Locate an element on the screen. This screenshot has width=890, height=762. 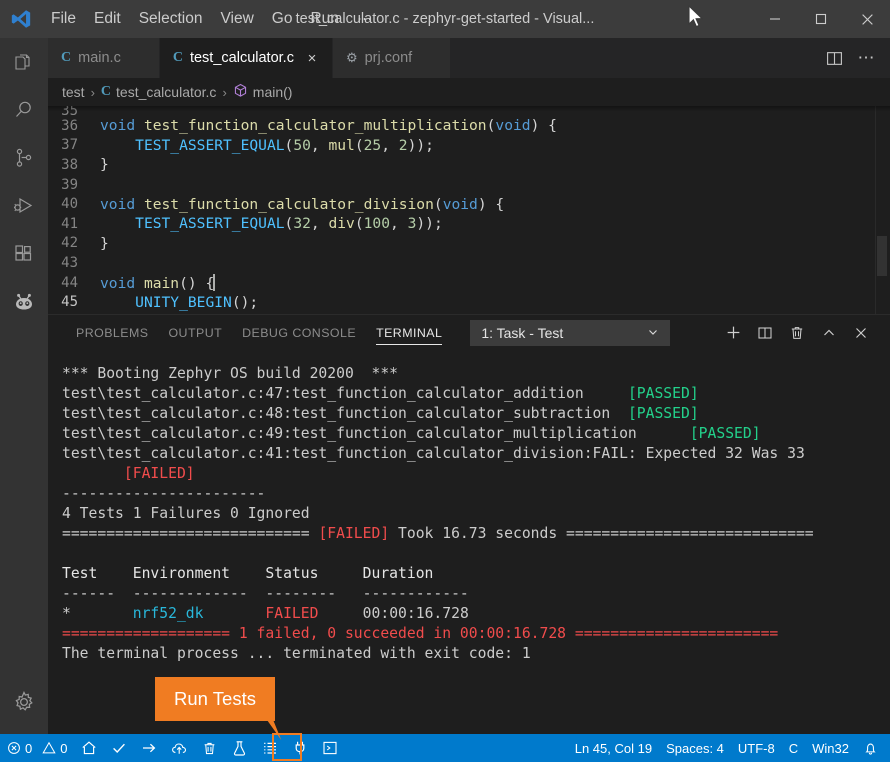
line-number: 42 is located at coordinates (69, 243).